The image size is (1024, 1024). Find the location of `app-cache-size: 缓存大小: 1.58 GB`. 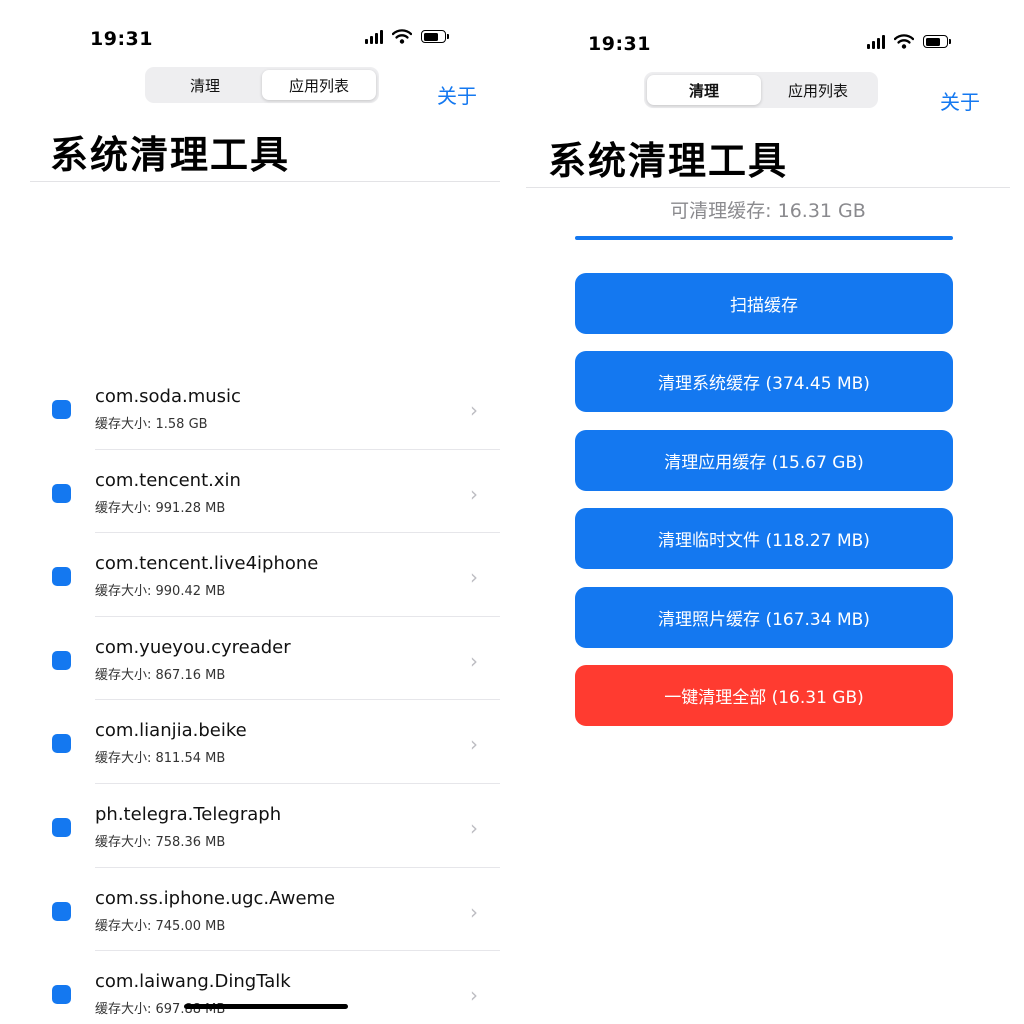

app-cache-size: 缓存大小: 1.58 GB is located at coordinates (151, 424).